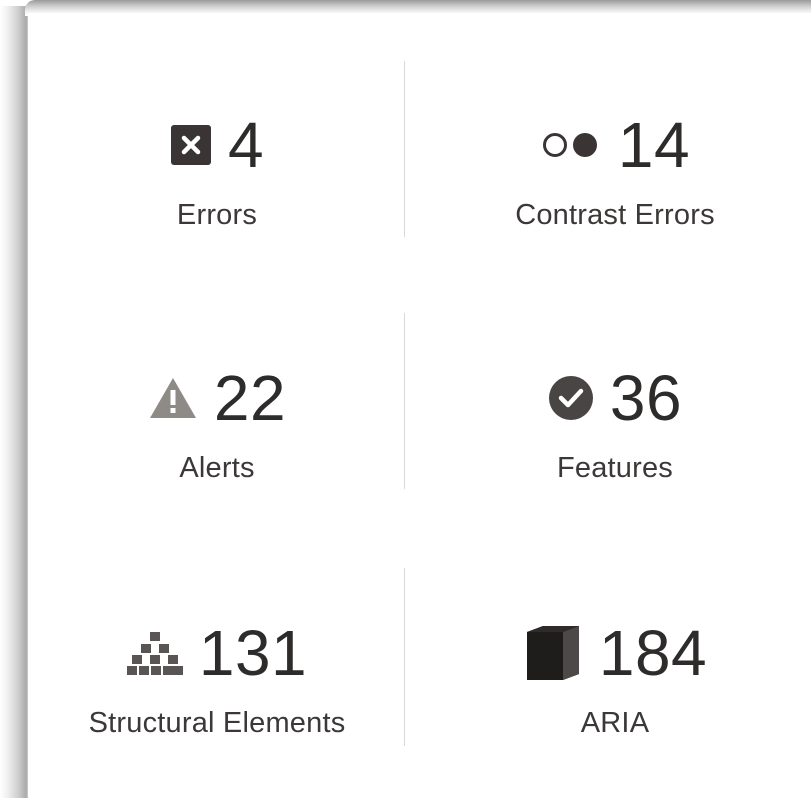  I want to click on stat-alerts: 22 Alerts, so click(217, 381).